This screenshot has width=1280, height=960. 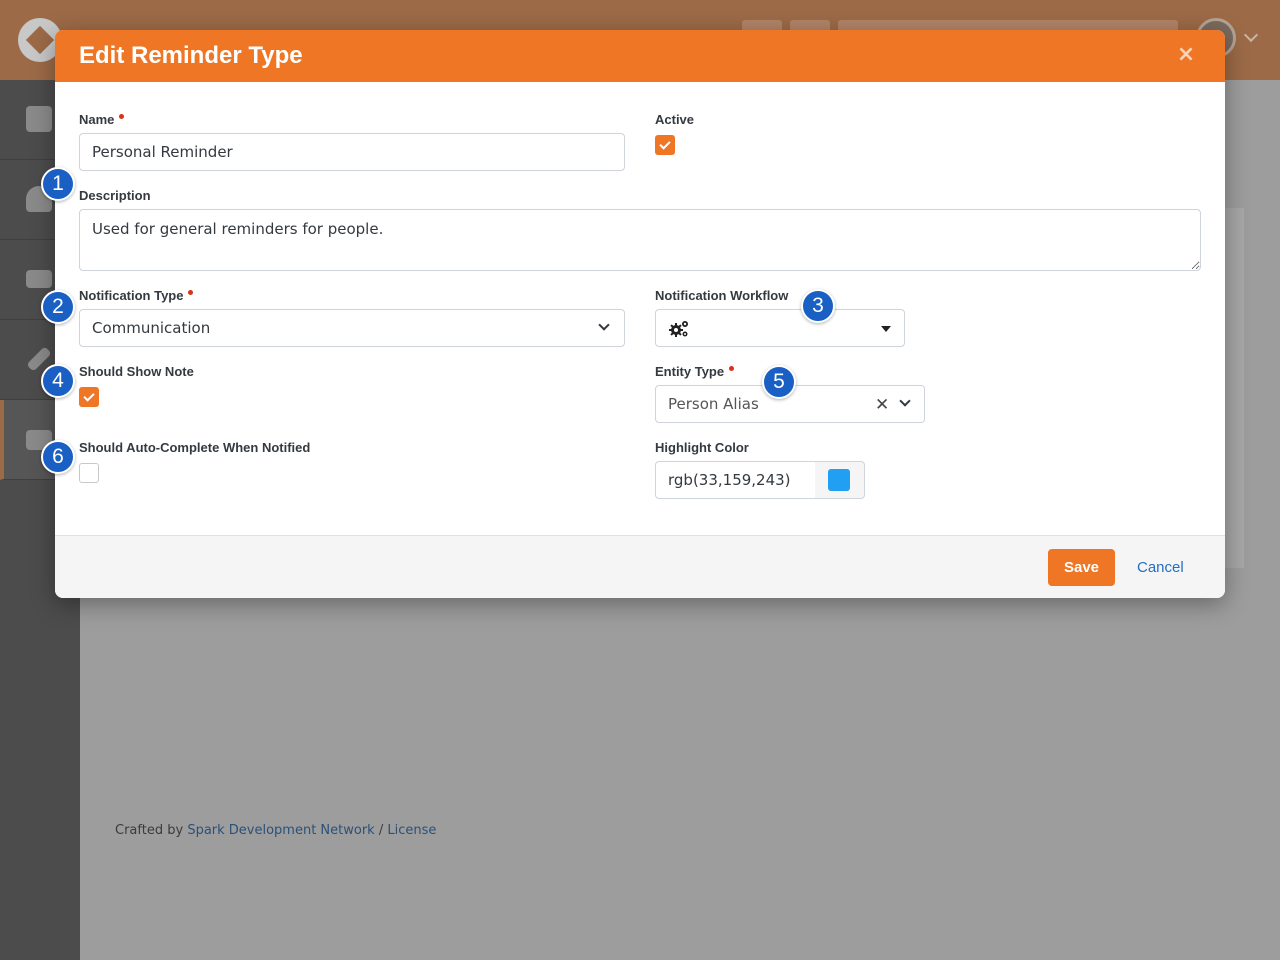 I want to click on money-icon, so click(x=39, y=279).